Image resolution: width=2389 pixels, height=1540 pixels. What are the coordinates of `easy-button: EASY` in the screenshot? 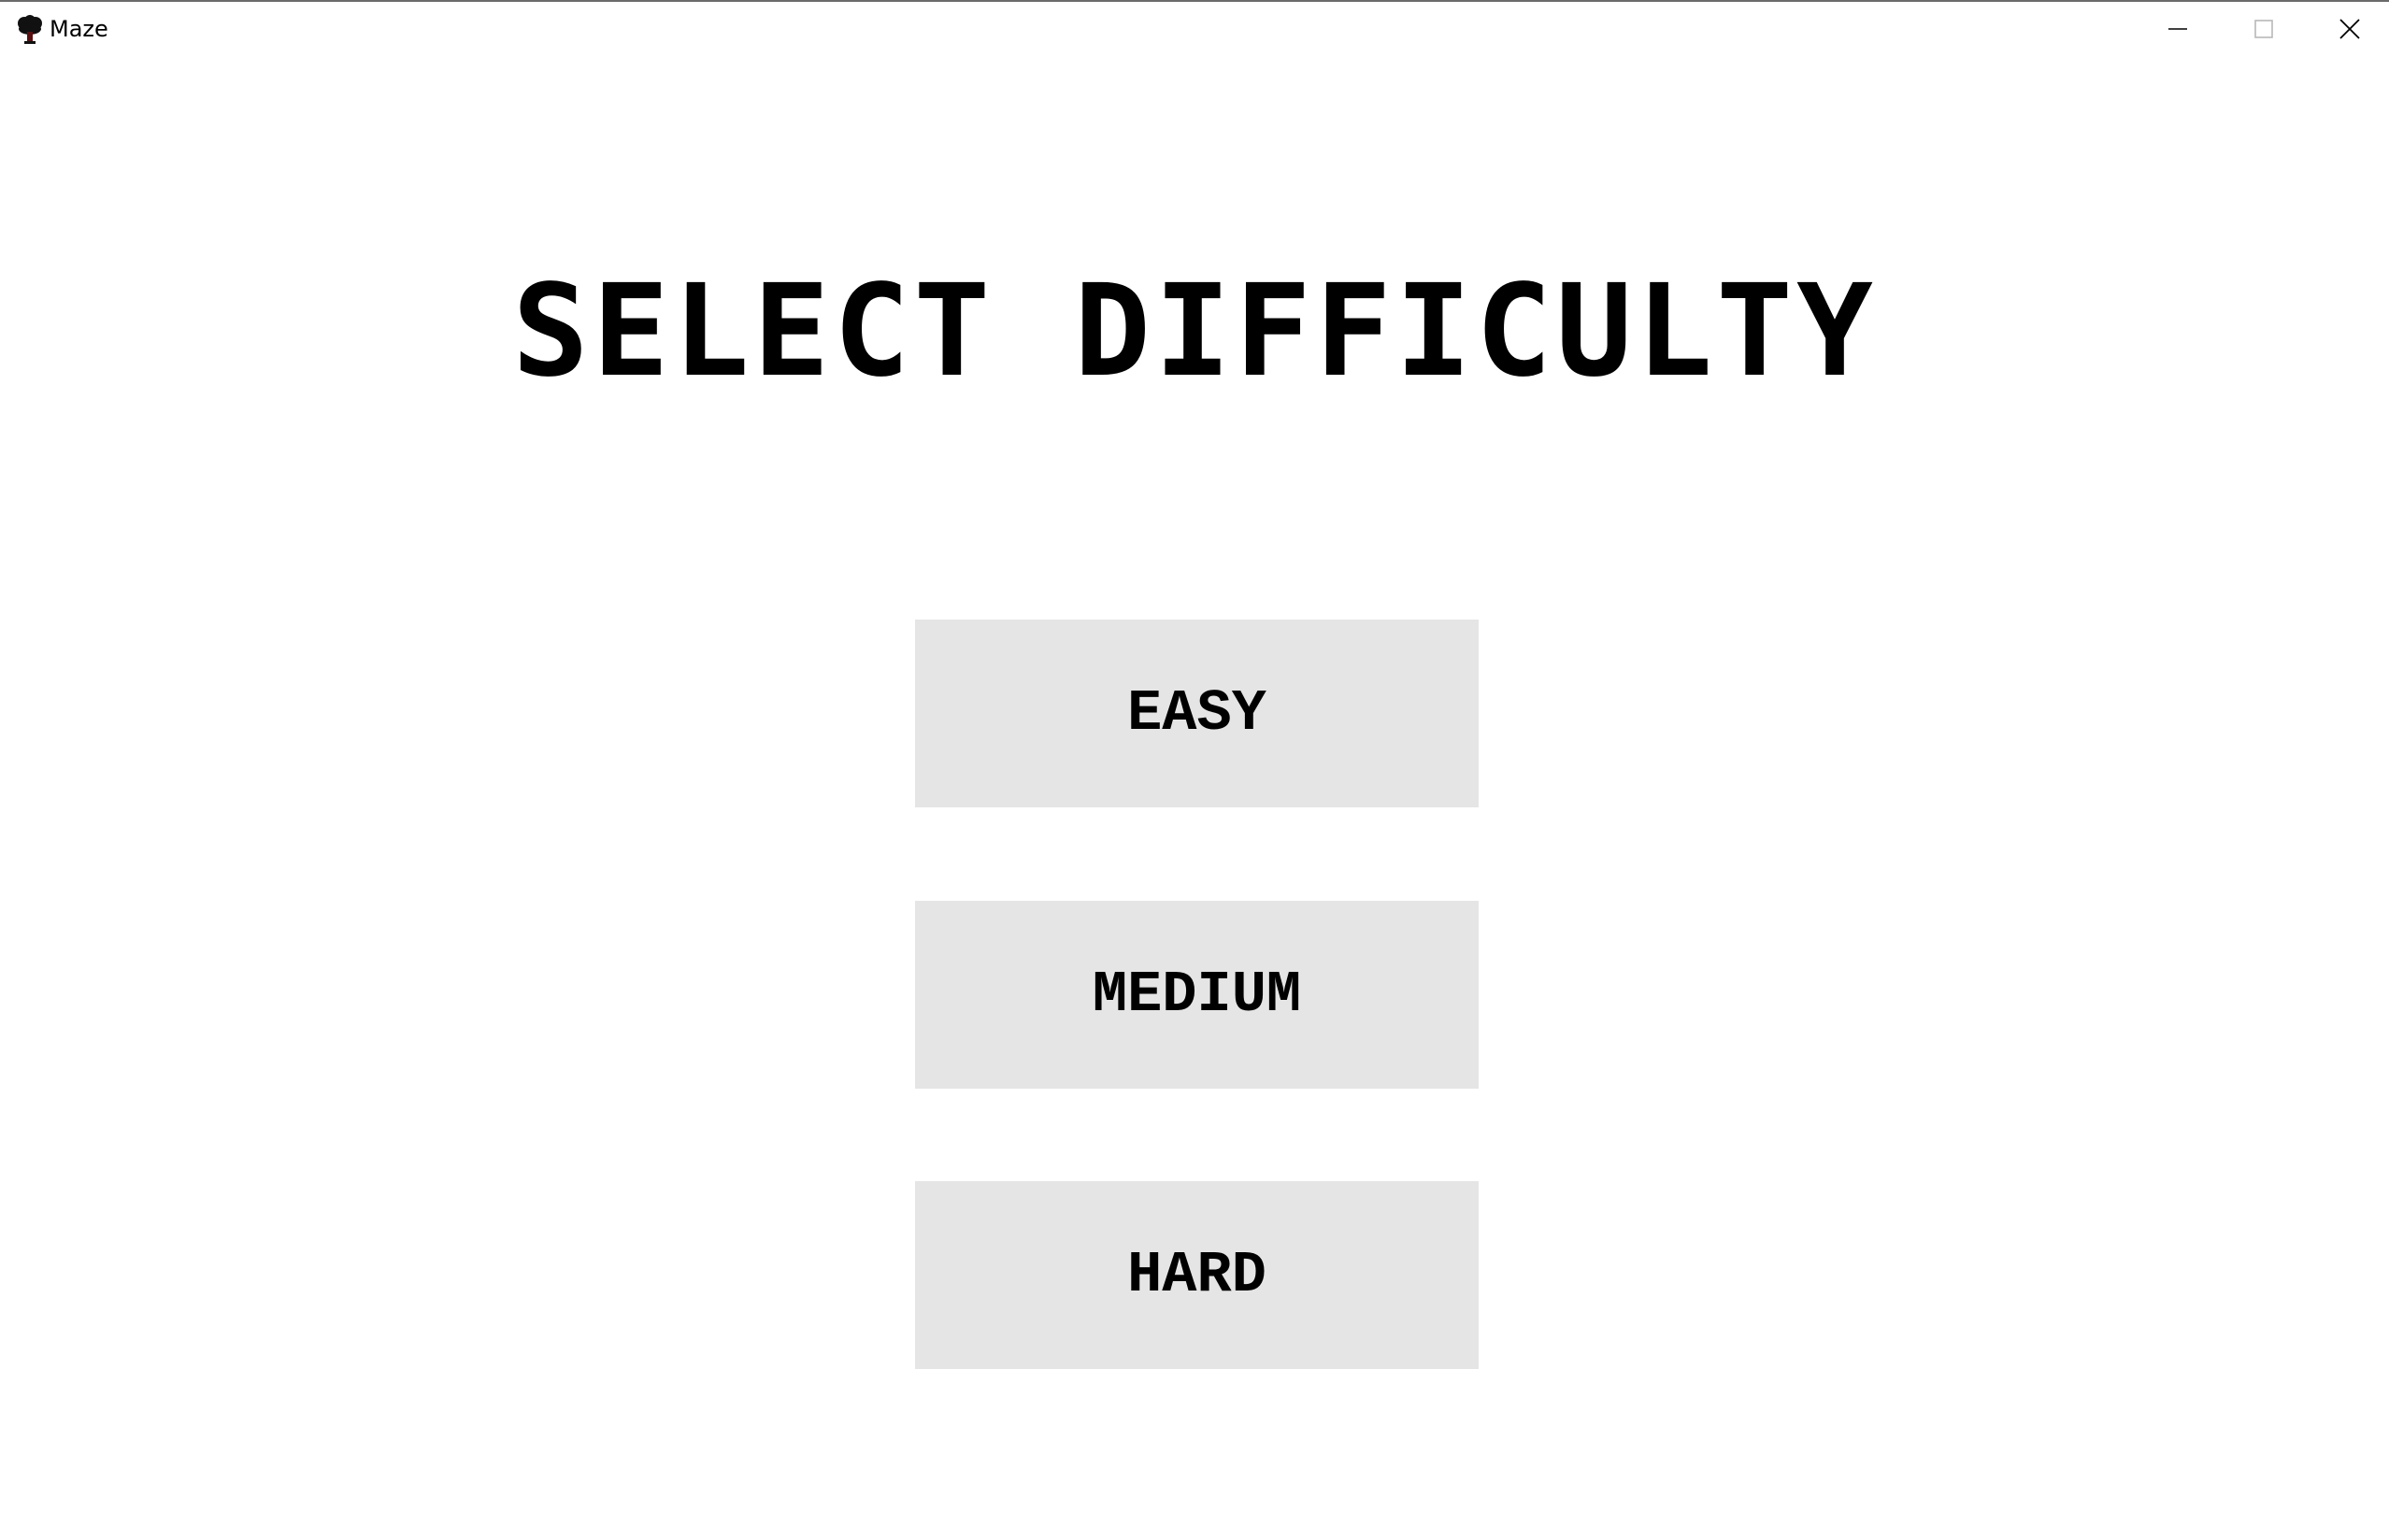 It's located at (1197, 713).